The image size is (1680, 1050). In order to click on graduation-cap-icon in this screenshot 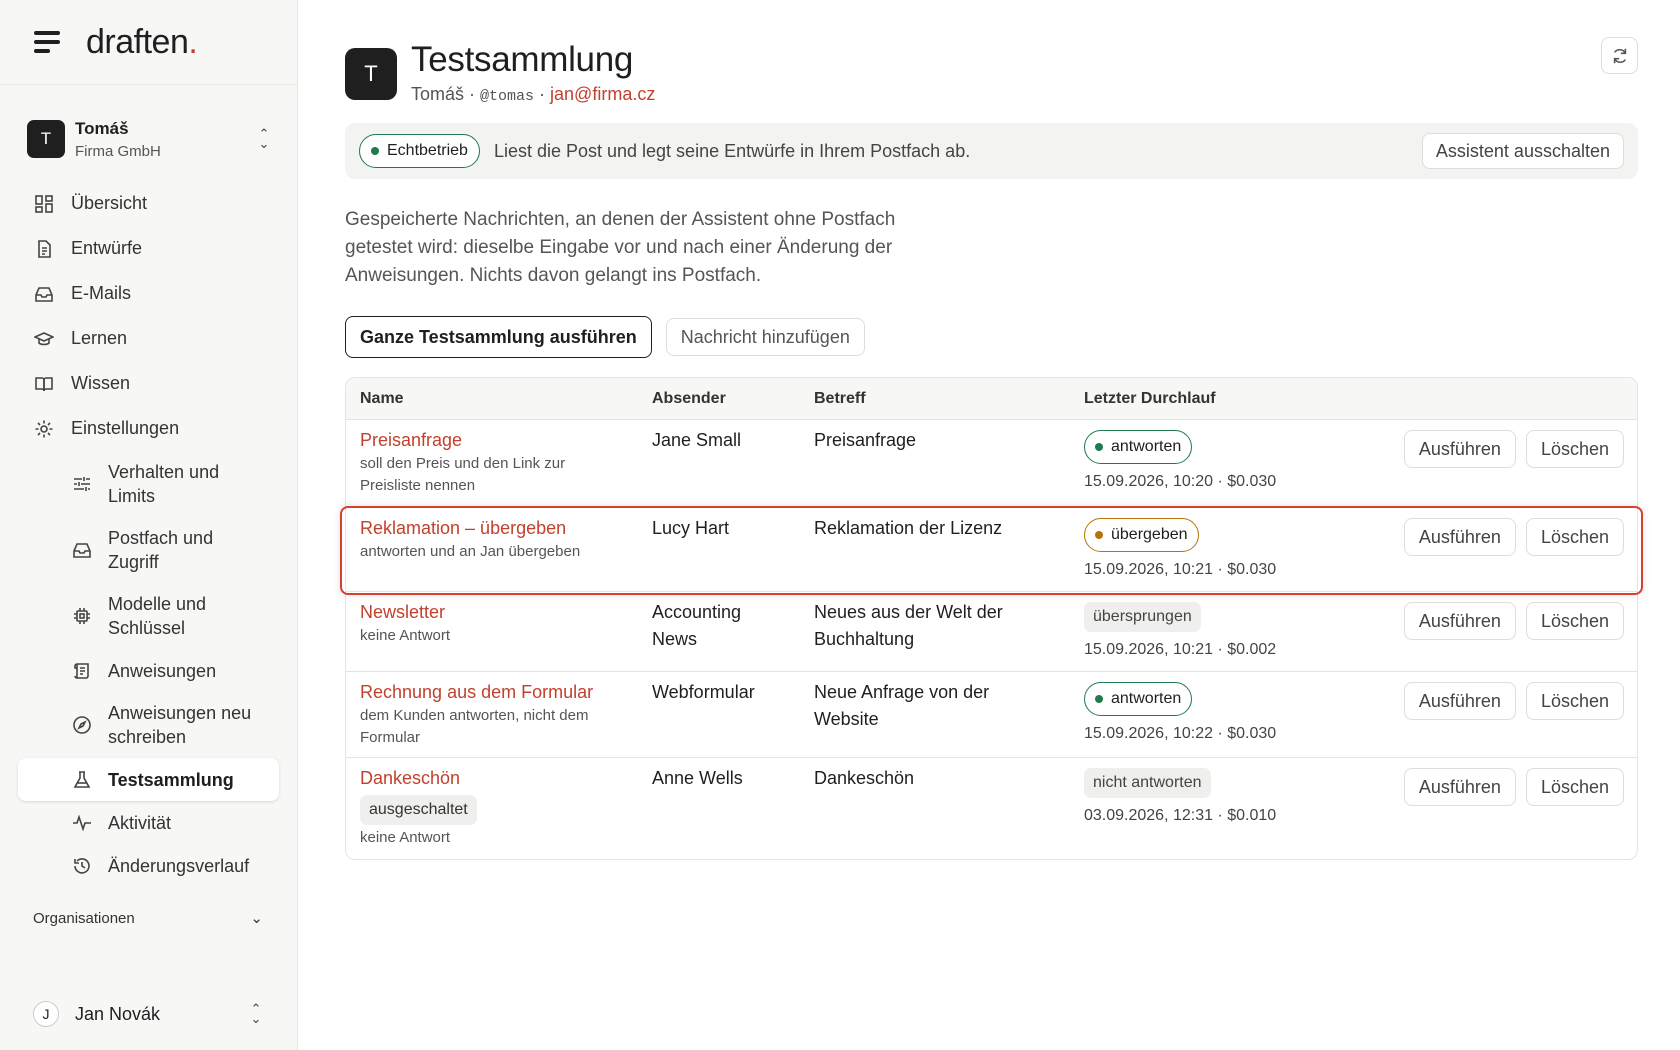, I will do `click(44, 339)`.